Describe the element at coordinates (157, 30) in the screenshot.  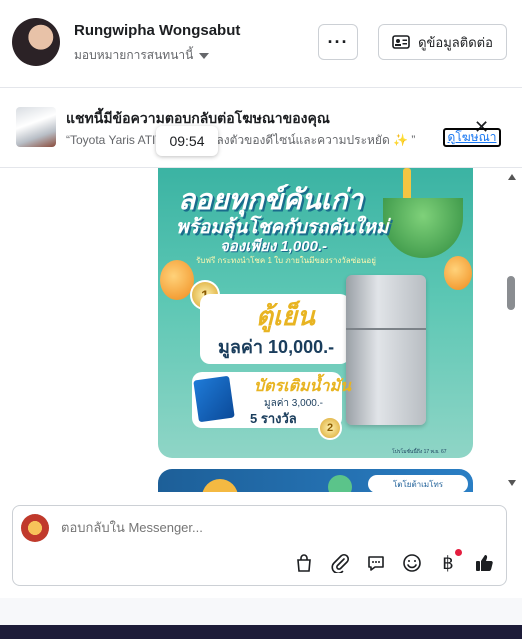
I see `contact-name: Rungwipha Wongsabut` at that location.